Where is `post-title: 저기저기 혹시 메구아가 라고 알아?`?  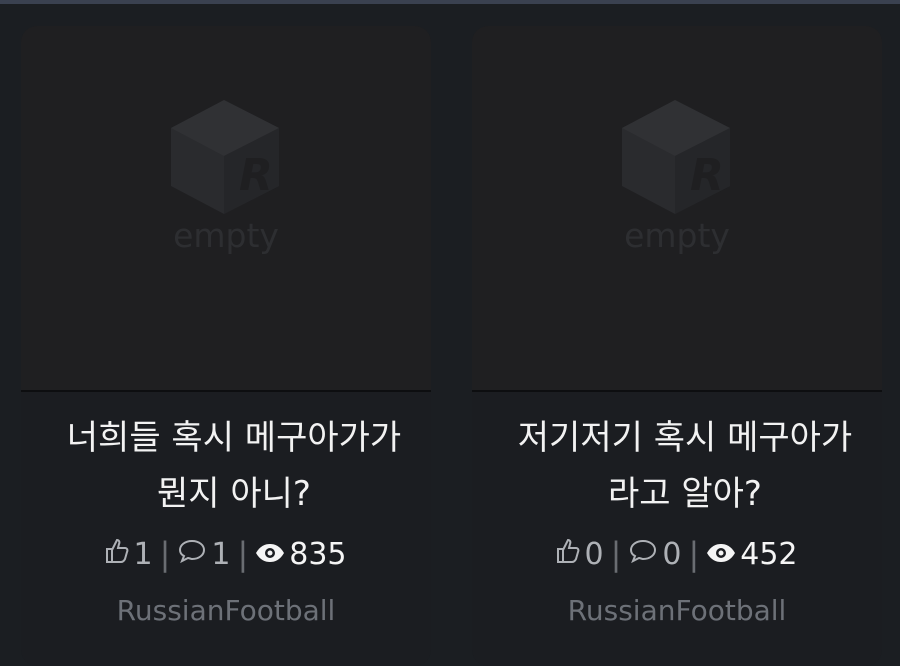 post-title: 저기저기 혹시 메구아가 라고 알아? is located at coordinates (685, 466).